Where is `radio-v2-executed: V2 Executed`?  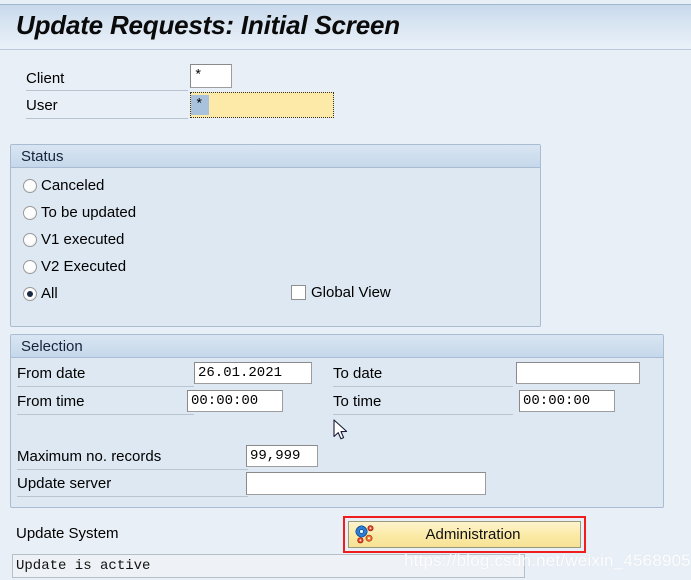 radio-v2-executed: V2 Executed is located at coordinates (74, 266).